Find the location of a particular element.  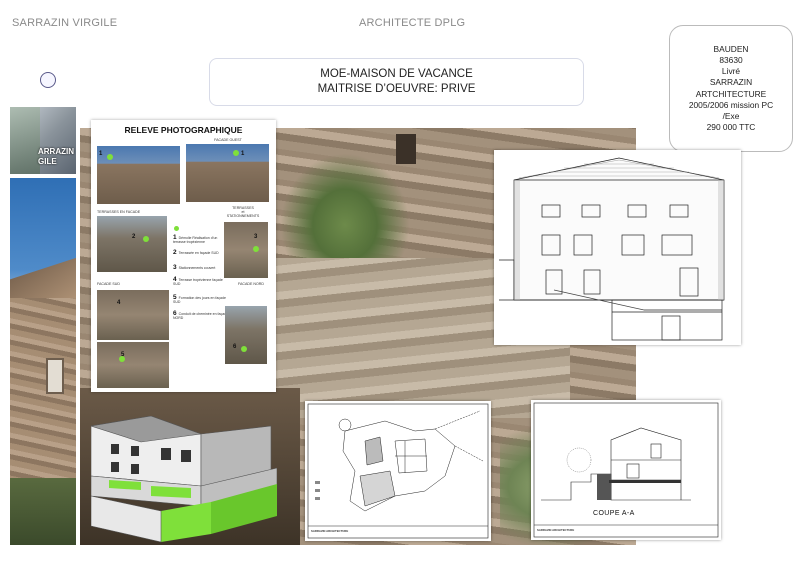

photo-palm-tree is located at coordinates (345, 213).